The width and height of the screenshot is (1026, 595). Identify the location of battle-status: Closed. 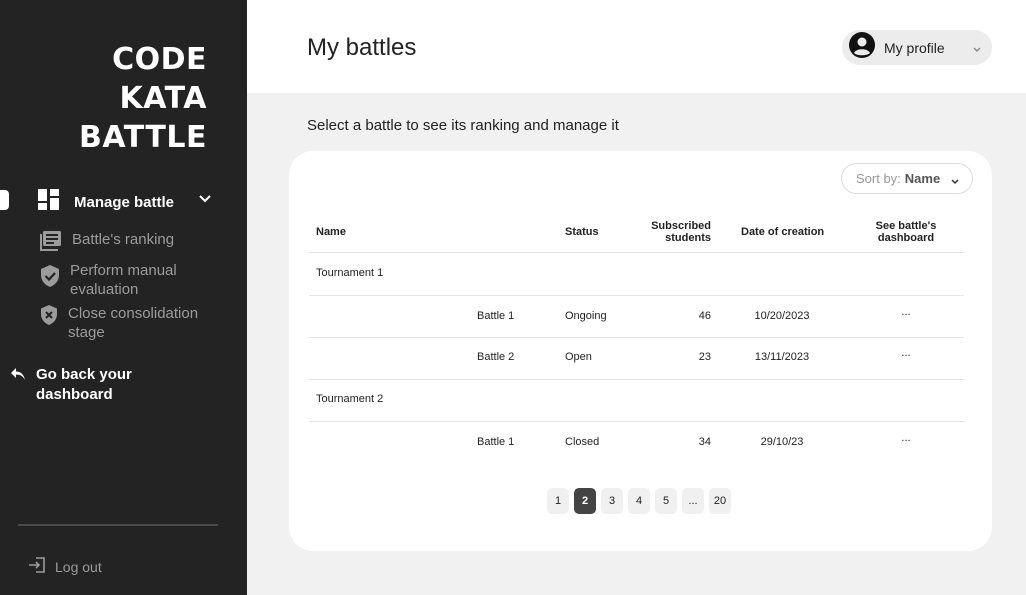
(582, 442).